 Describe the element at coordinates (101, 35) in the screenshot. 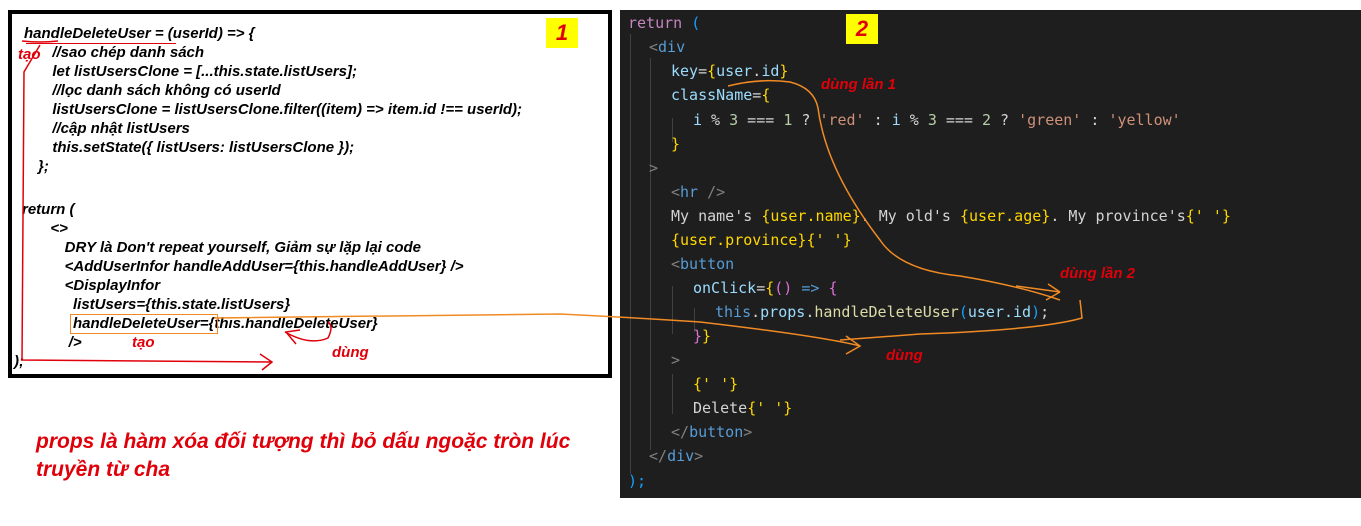

I see `underline-mark` at that location.